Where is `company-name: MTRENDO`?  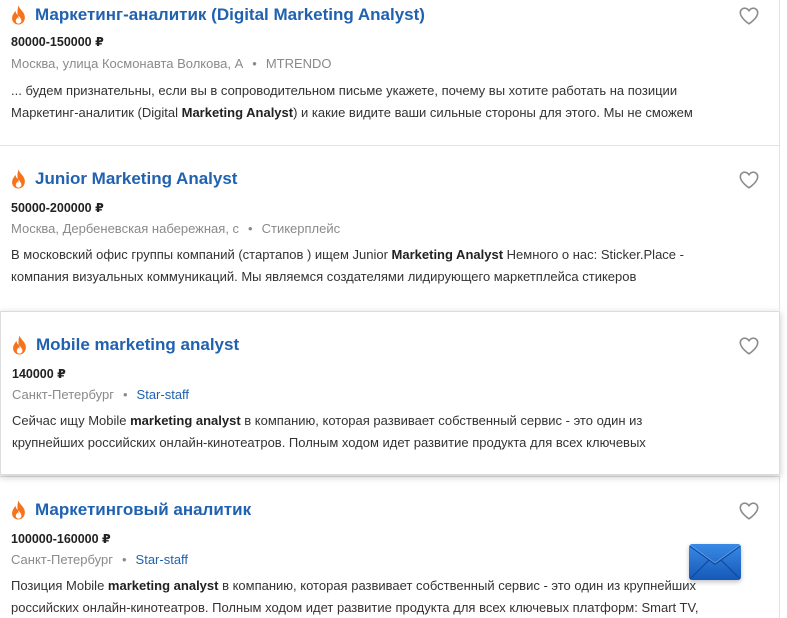 company-name: MTRENDO is located at coordinates (298, 63).